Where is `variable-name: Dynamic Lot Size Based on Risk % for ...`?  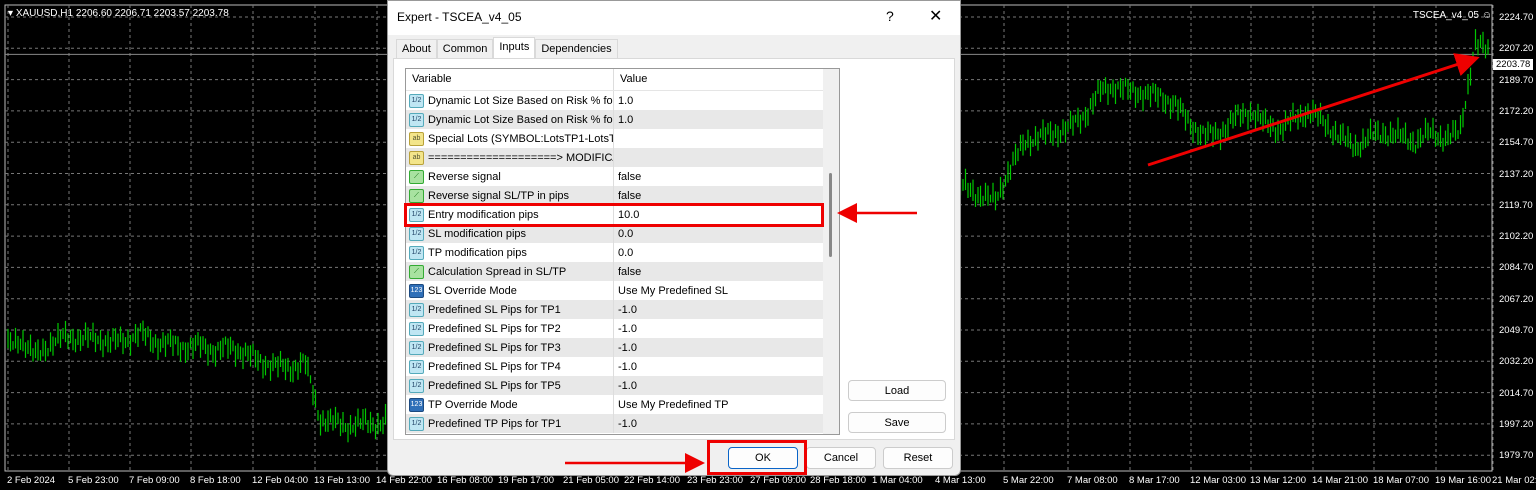
variable-name: Dynamic Lot Size Based on Risk % for ... is located at coordinates (521, 100).